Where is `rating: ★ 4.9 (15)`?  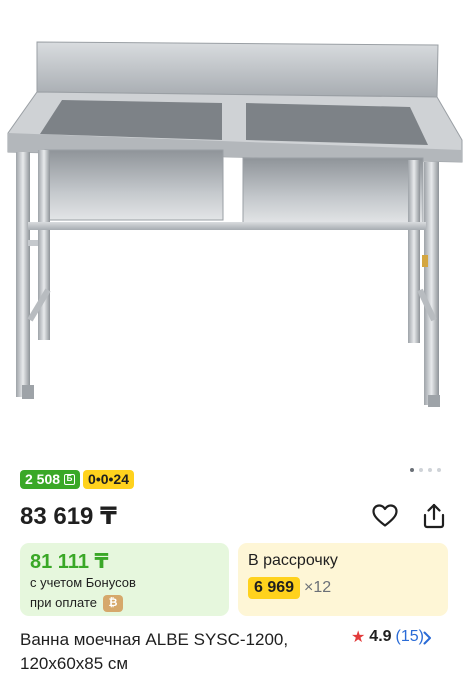 rating: ★ 4.9 (15) is located at coordinates (387, 637).